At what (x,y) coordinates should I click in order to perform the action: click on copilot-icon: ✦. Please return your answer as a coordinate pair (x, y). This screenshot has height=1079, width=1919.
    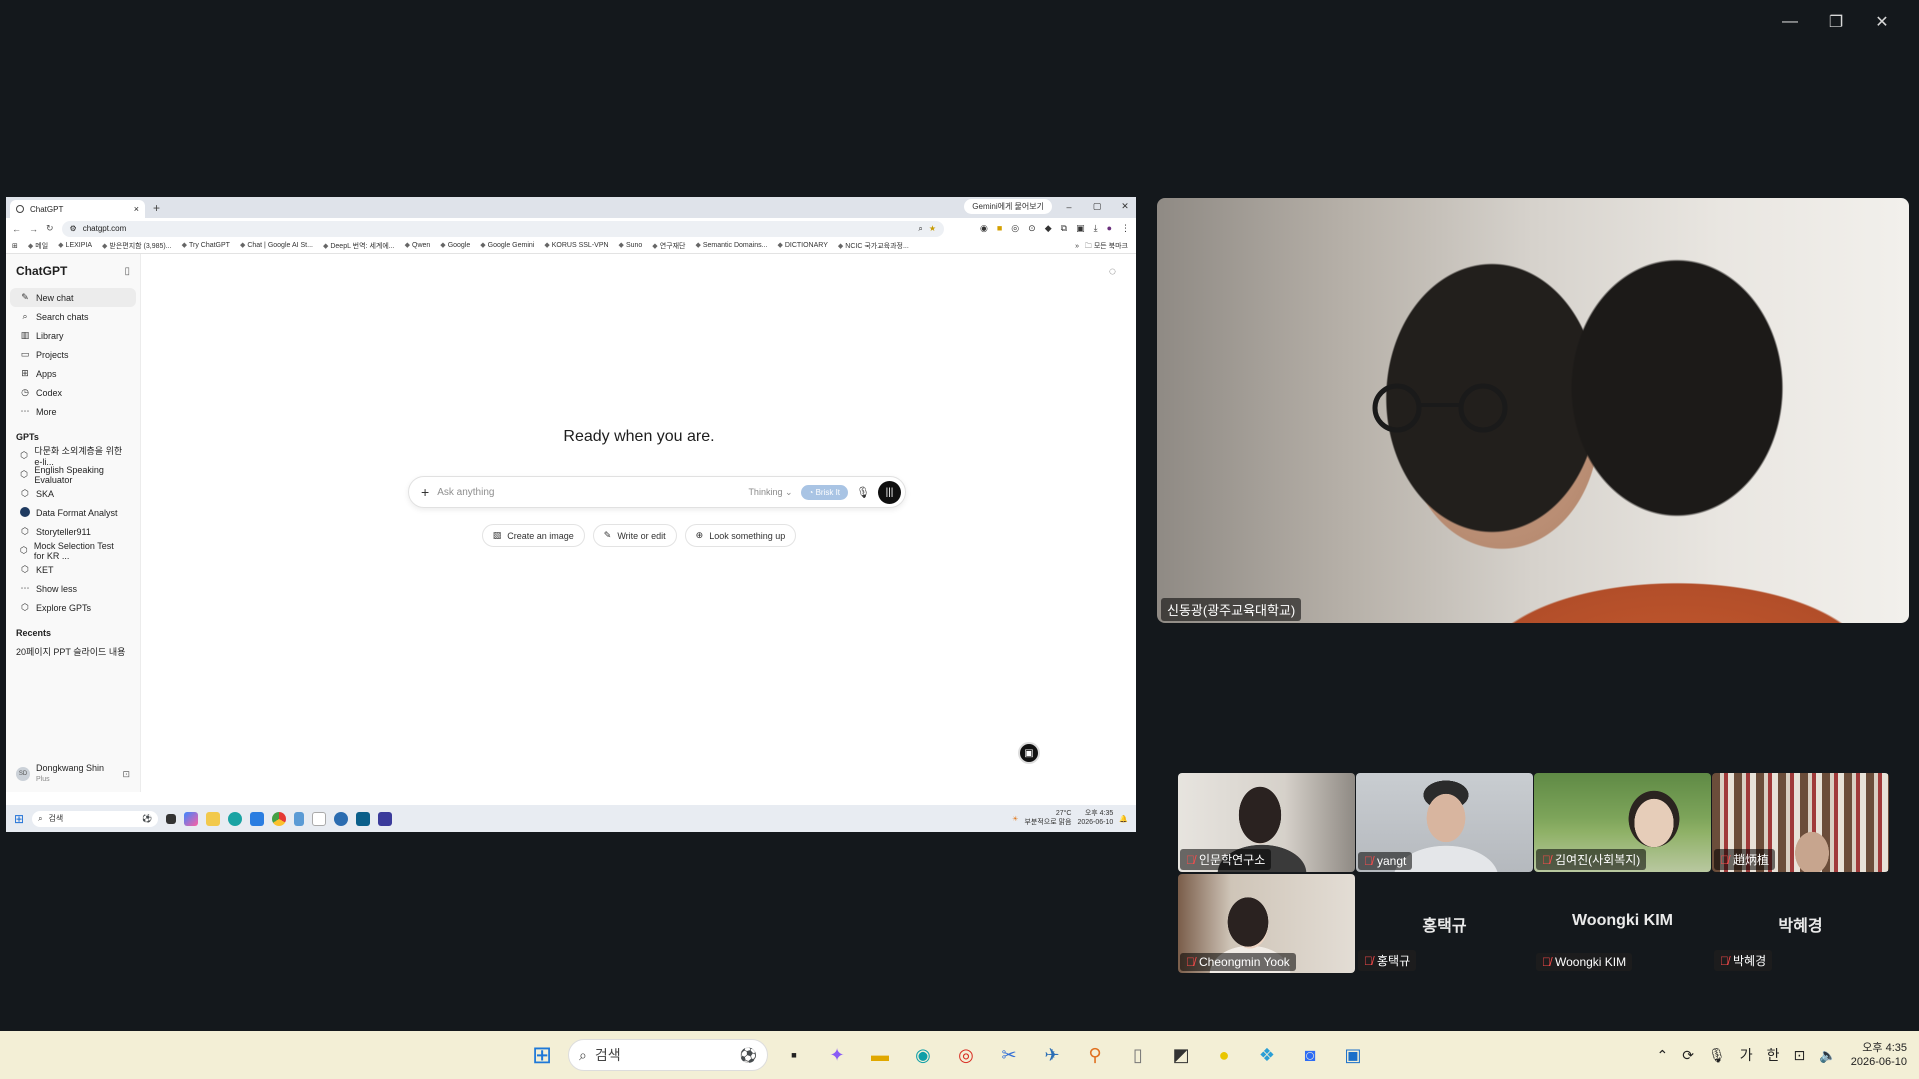
    Looking at the image, I should click on (837, 1055).